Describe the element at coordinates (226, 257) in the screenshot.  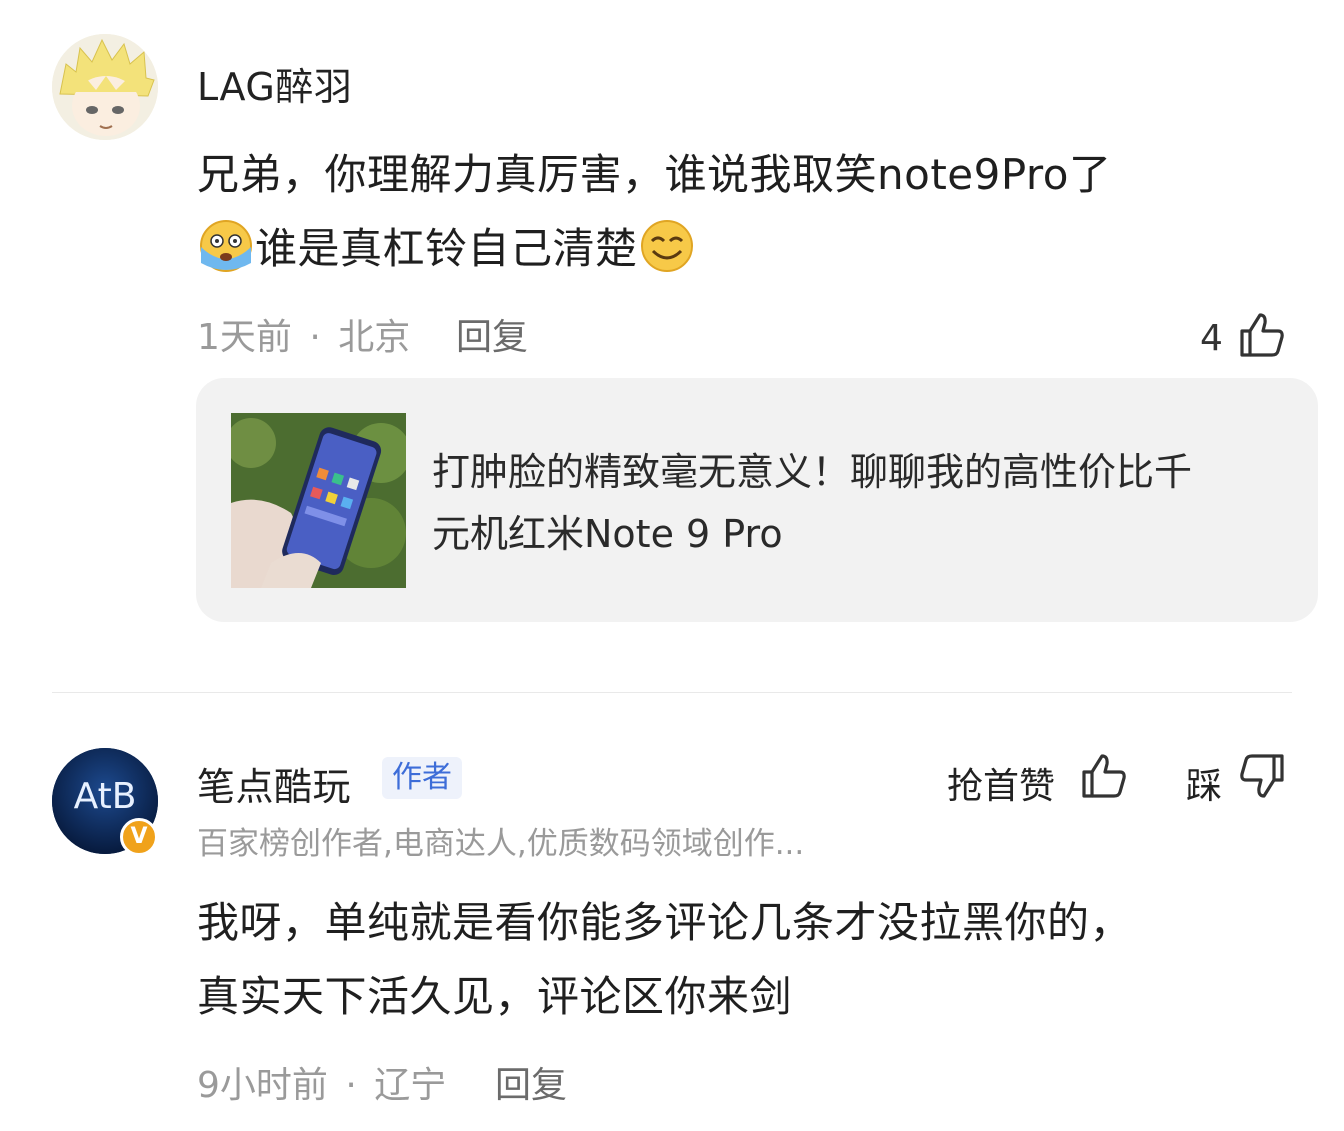
I see `scared-emoji-icon` at that location.